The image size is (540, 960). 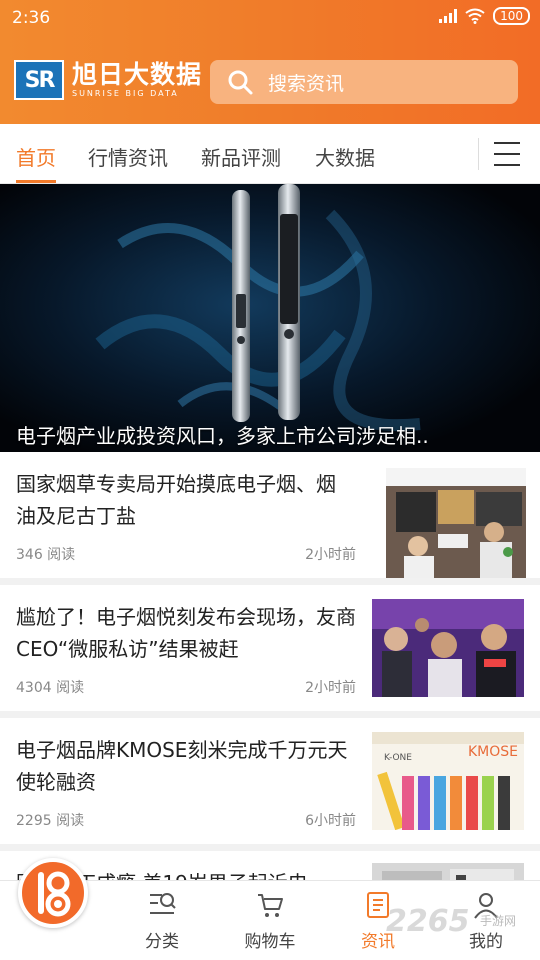 I want to click on article-reads: 2295 阅读, so click(x=50, y=821).